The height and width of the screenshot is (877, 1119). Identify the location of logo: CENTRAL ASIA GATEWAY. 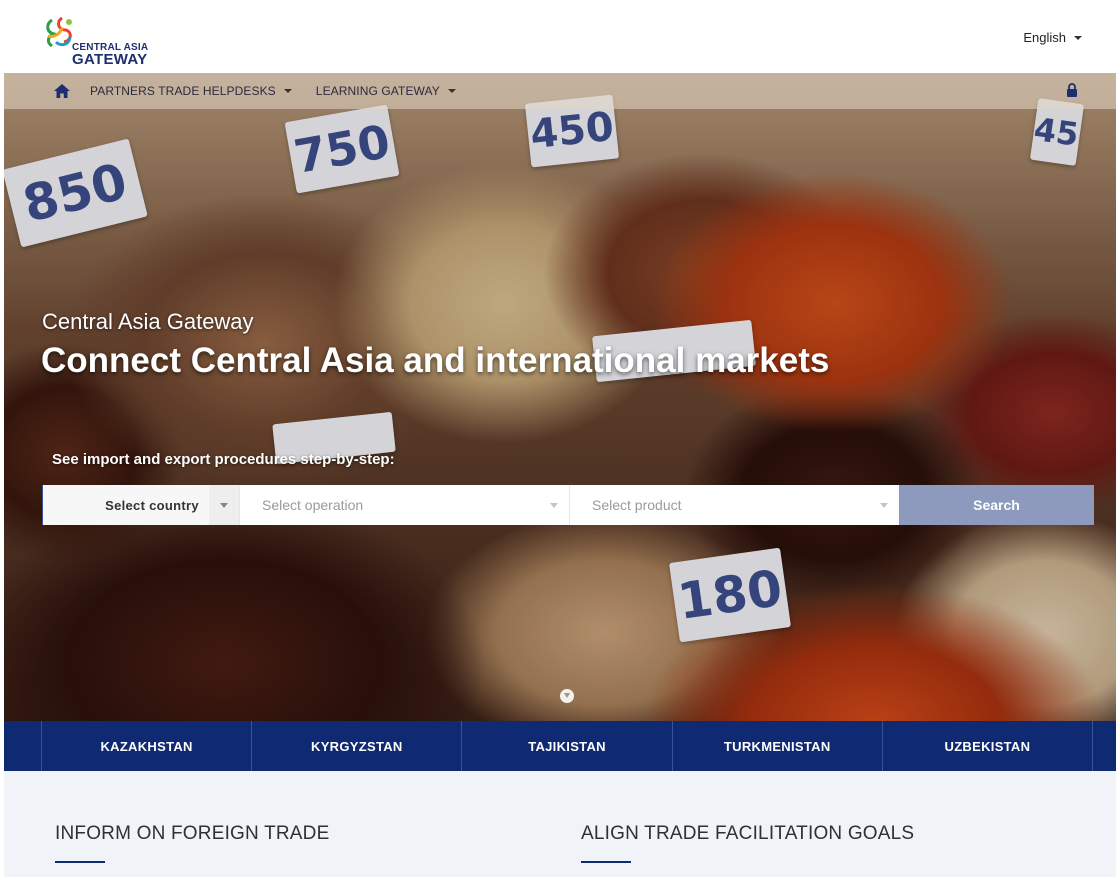
(102, 42).